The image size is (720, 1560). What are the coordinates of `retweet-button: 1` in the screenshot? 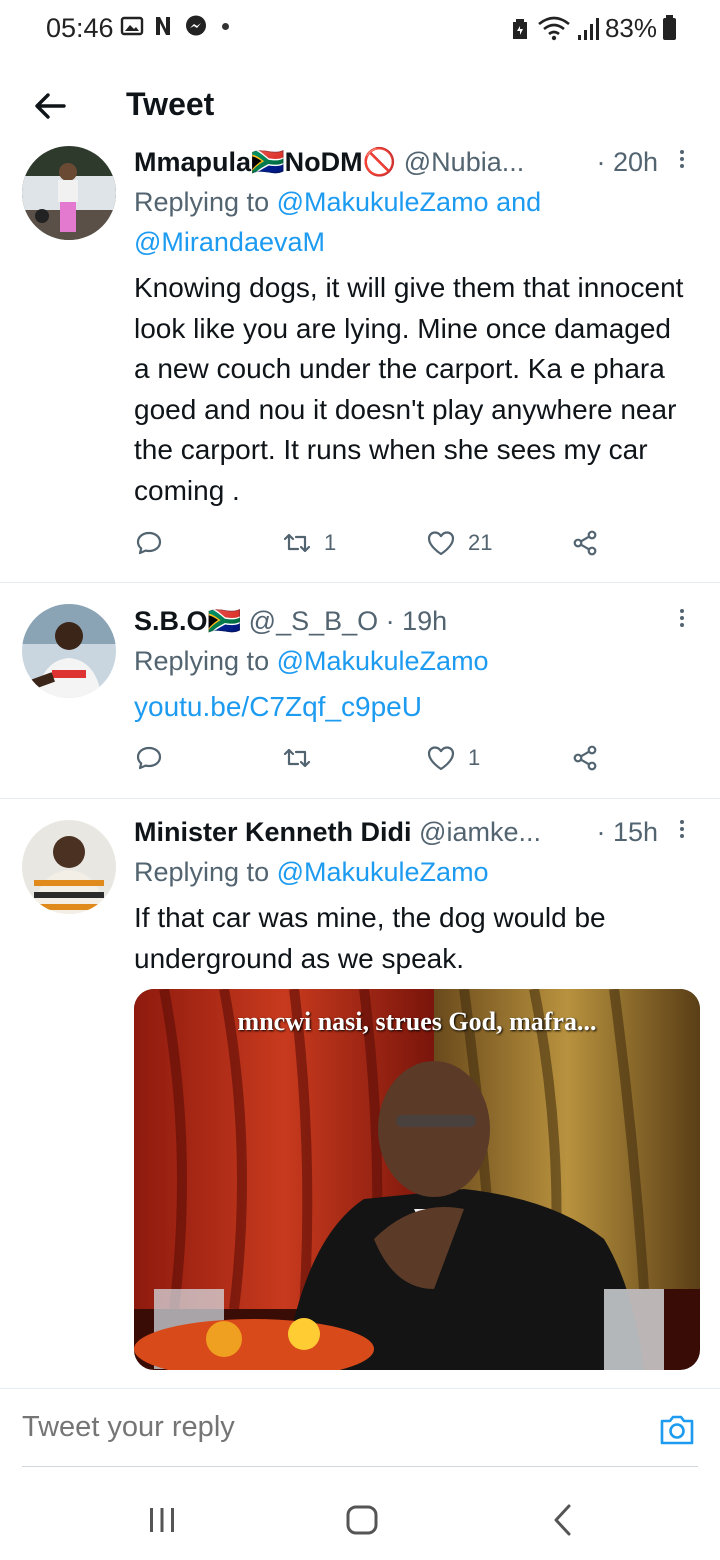 It's located at (309, 543).